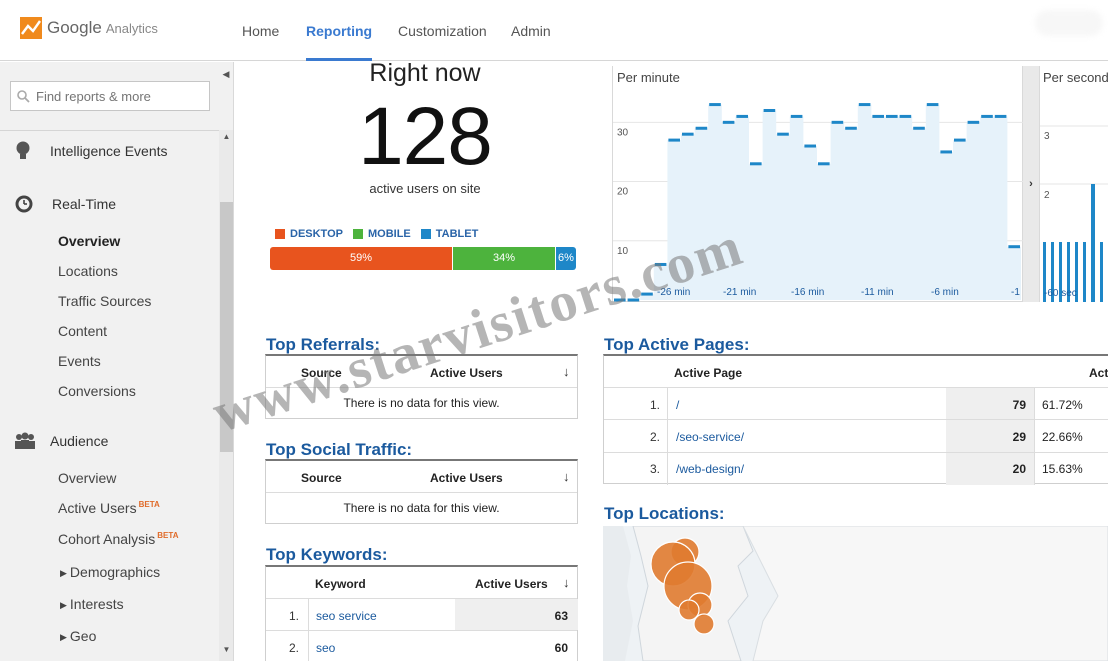  What do you see at coordinates (1019, 469) in the screenshot?
I see `page-value: 20` at bounding box center [1019, 469].